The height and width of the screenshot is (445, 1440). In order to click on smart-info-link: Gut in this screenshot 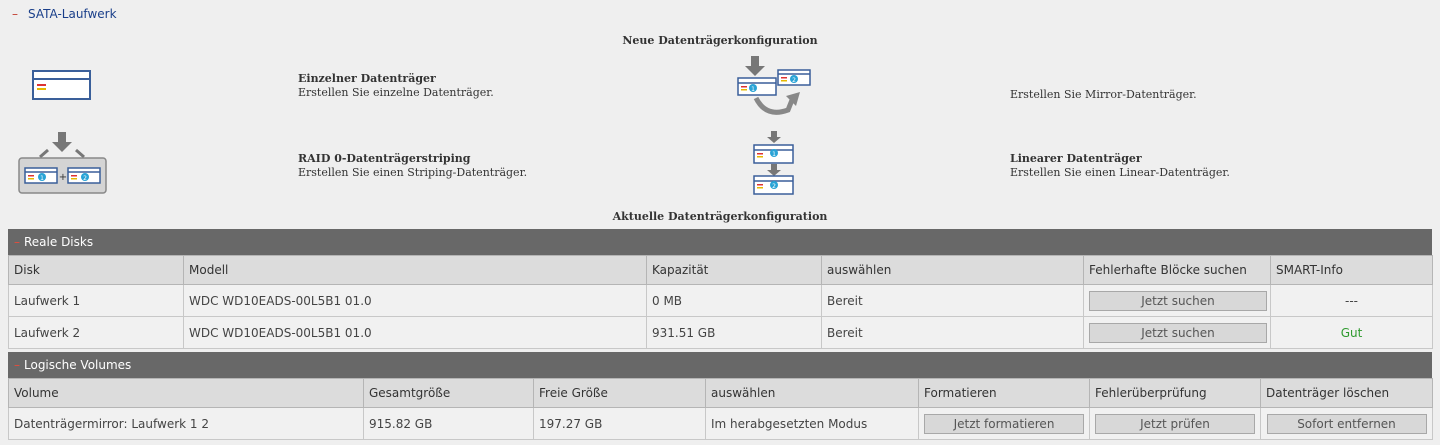, I will do `click(1351, 332)`.